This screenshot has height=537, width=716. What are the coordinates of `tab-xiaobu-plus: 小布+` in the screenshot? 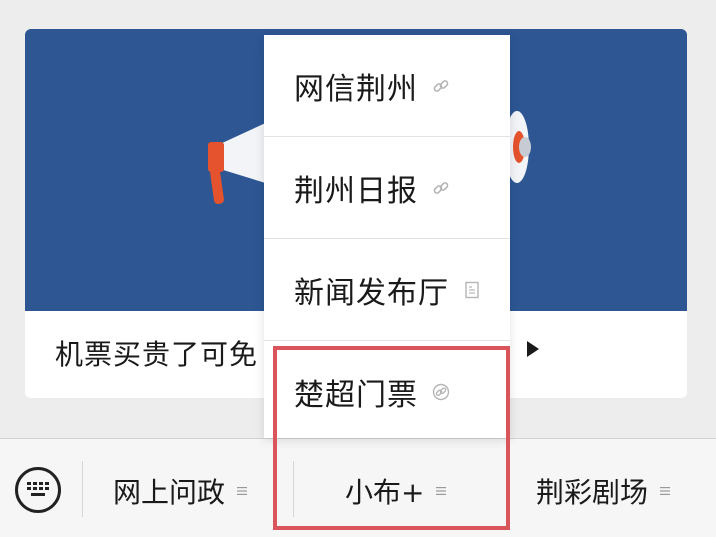 It's located at (396, 491).